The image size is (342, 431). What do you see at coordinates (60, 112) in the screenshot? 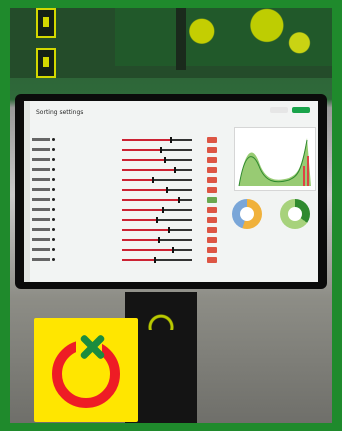
I see `screen-title: Sorting settings` at bounding box center [60, 112].